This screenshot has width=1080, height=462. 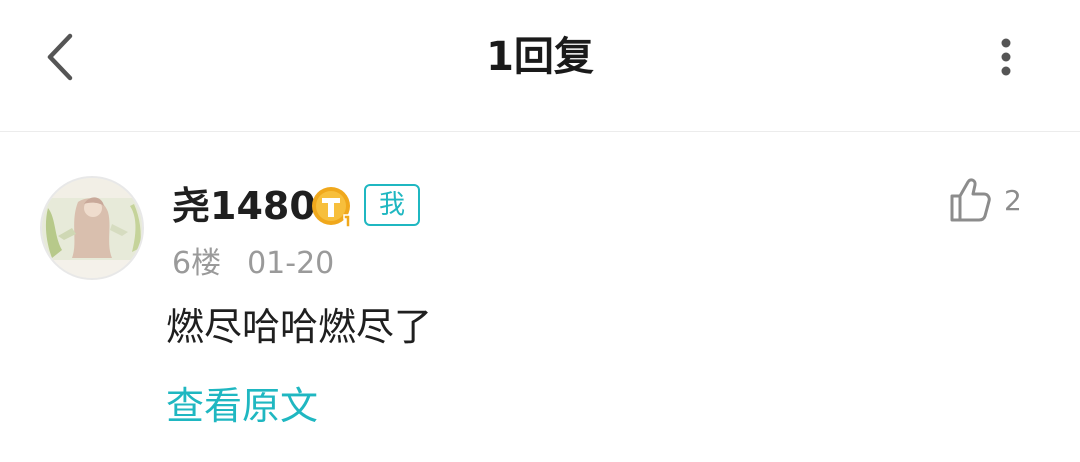 I want to click on more-options-button, so click(x=1006, y=57).